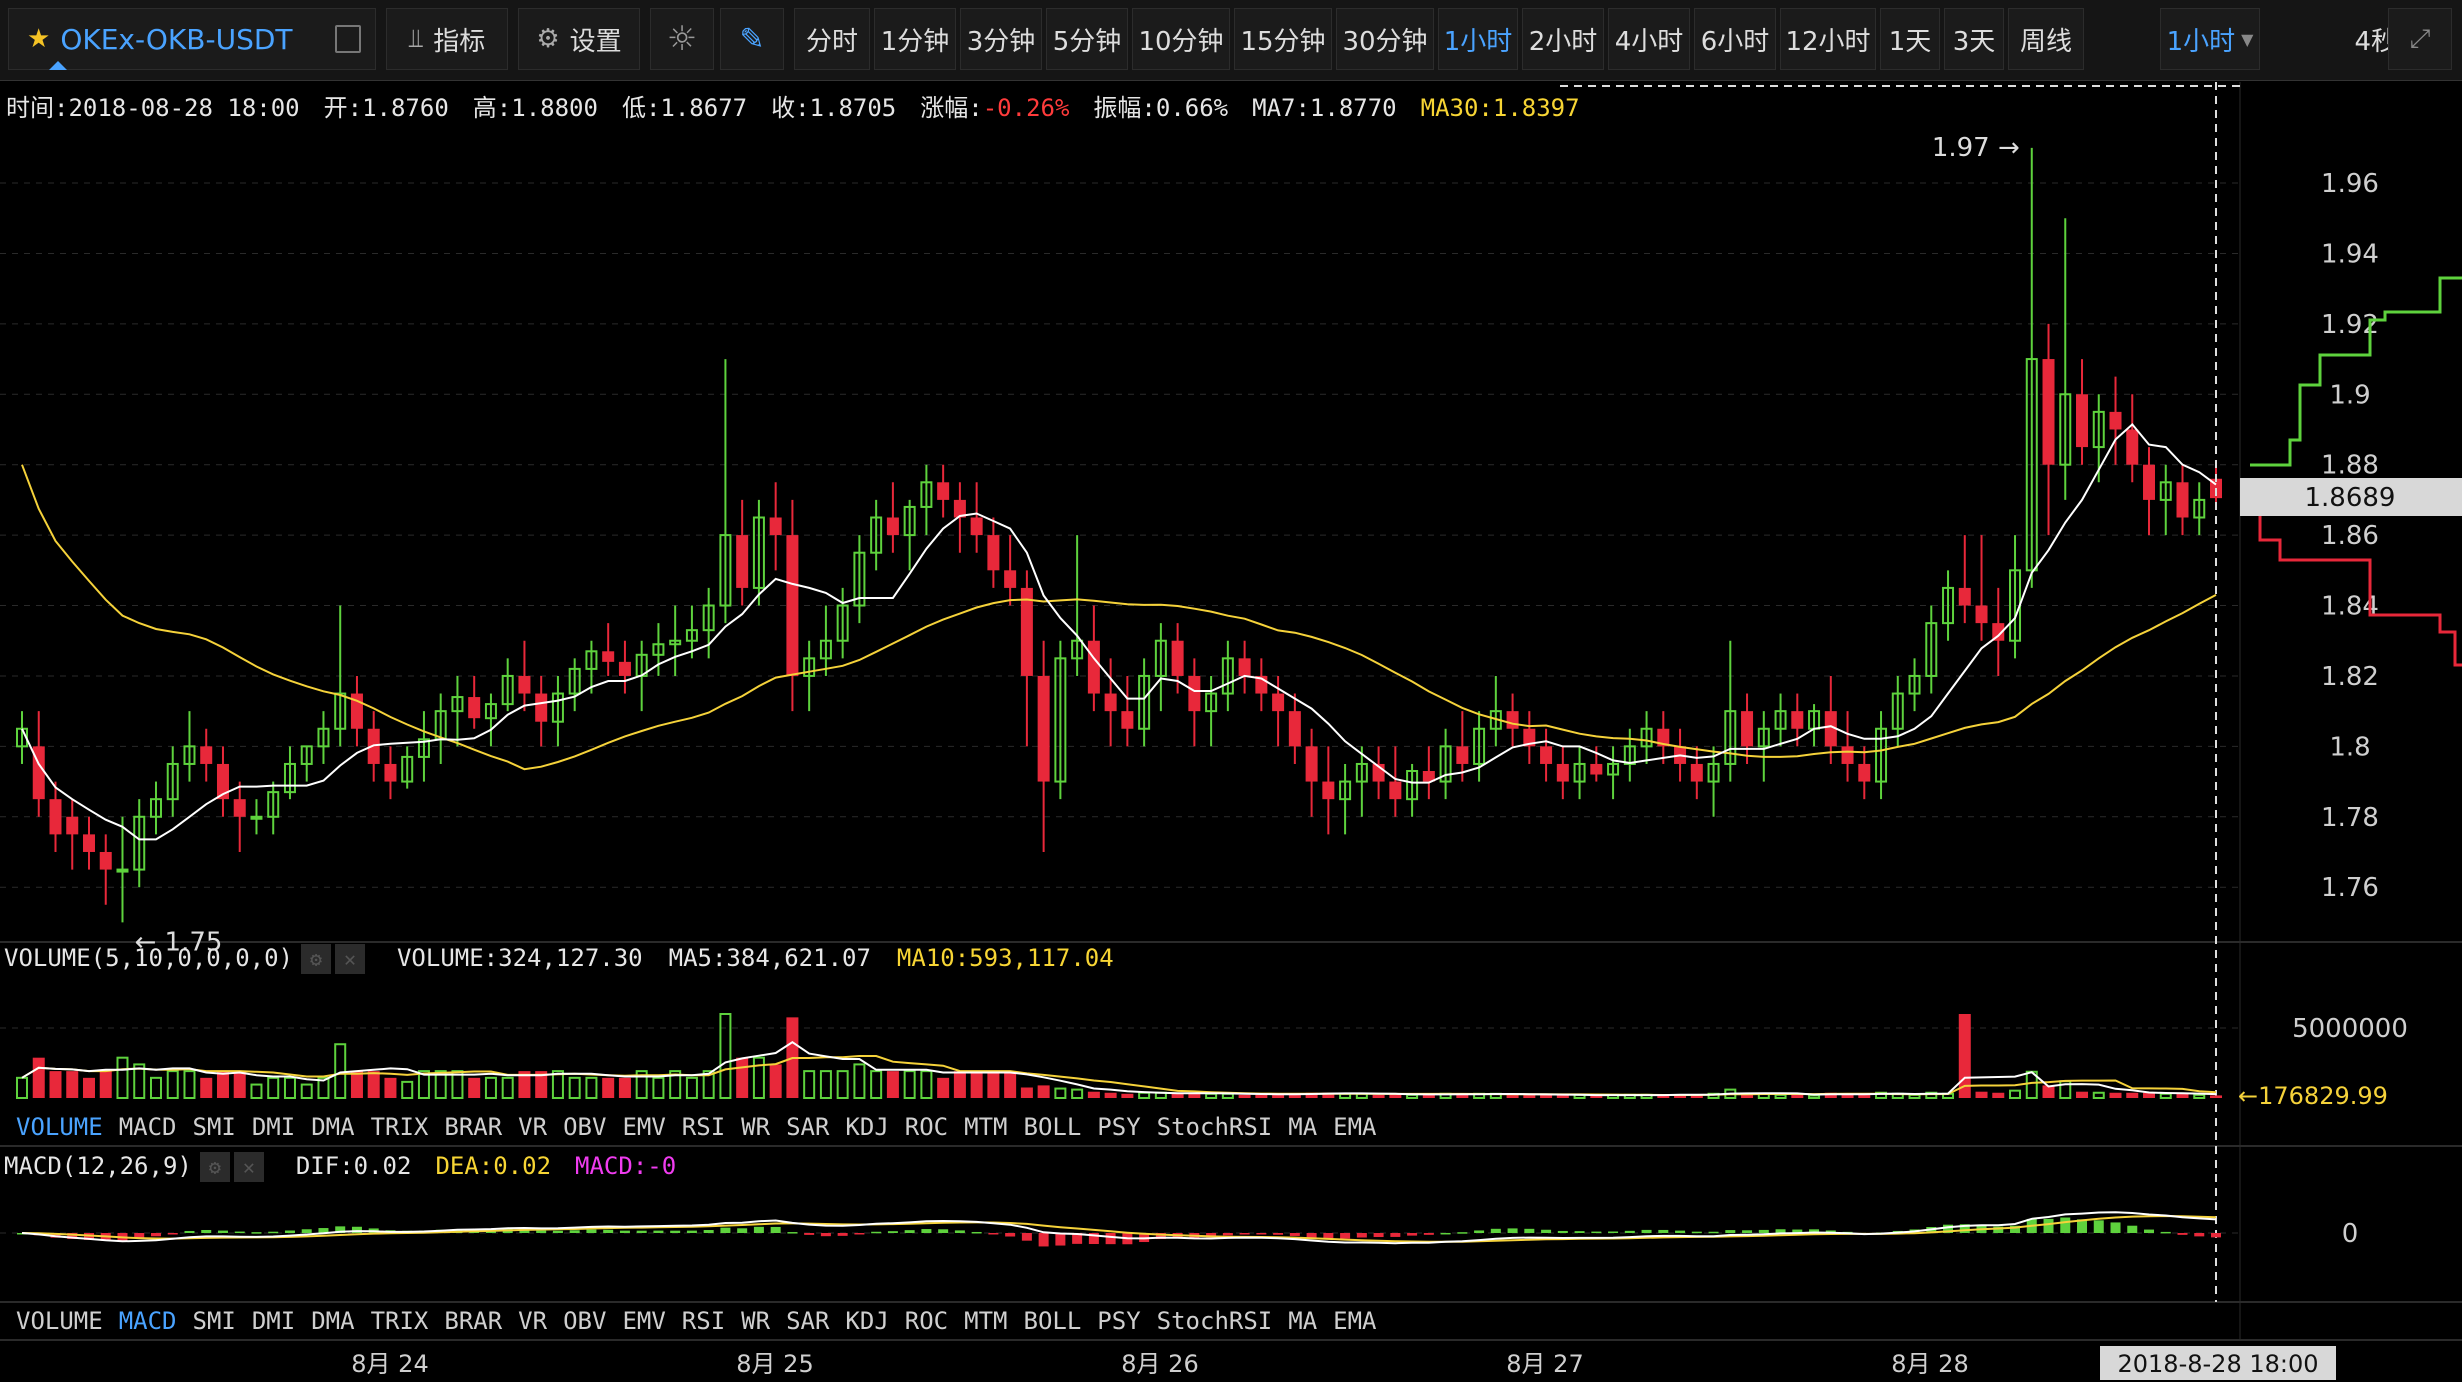  I want to click on volume-last-marker: ←176829.99, so click(2313, 1096).